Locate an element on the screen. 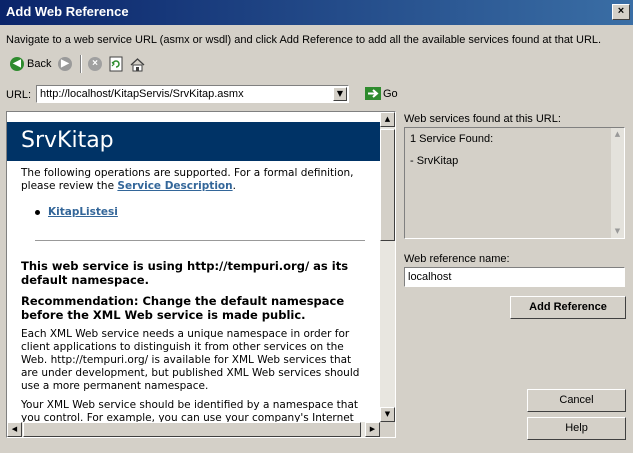 The image size is (633, 453). url-label: URL: is located at coordinates (19, 95).